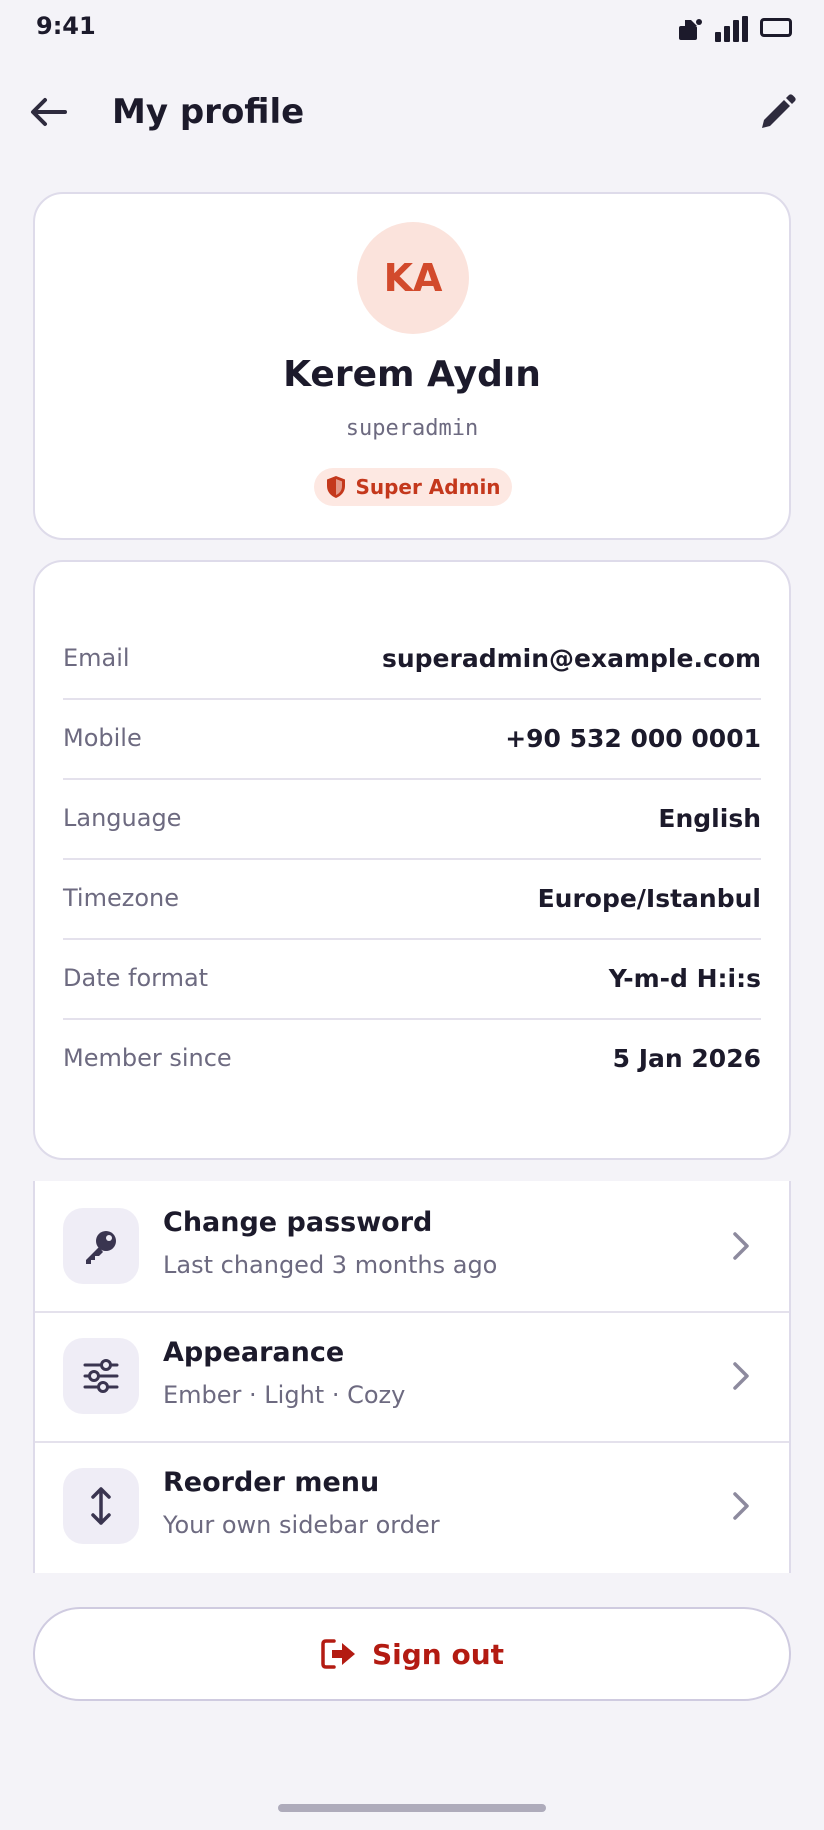  What do you see at coordinates (412, 428) in the screenshot?
I see `profile-username: superadmin` at bounding box center [412, 428].